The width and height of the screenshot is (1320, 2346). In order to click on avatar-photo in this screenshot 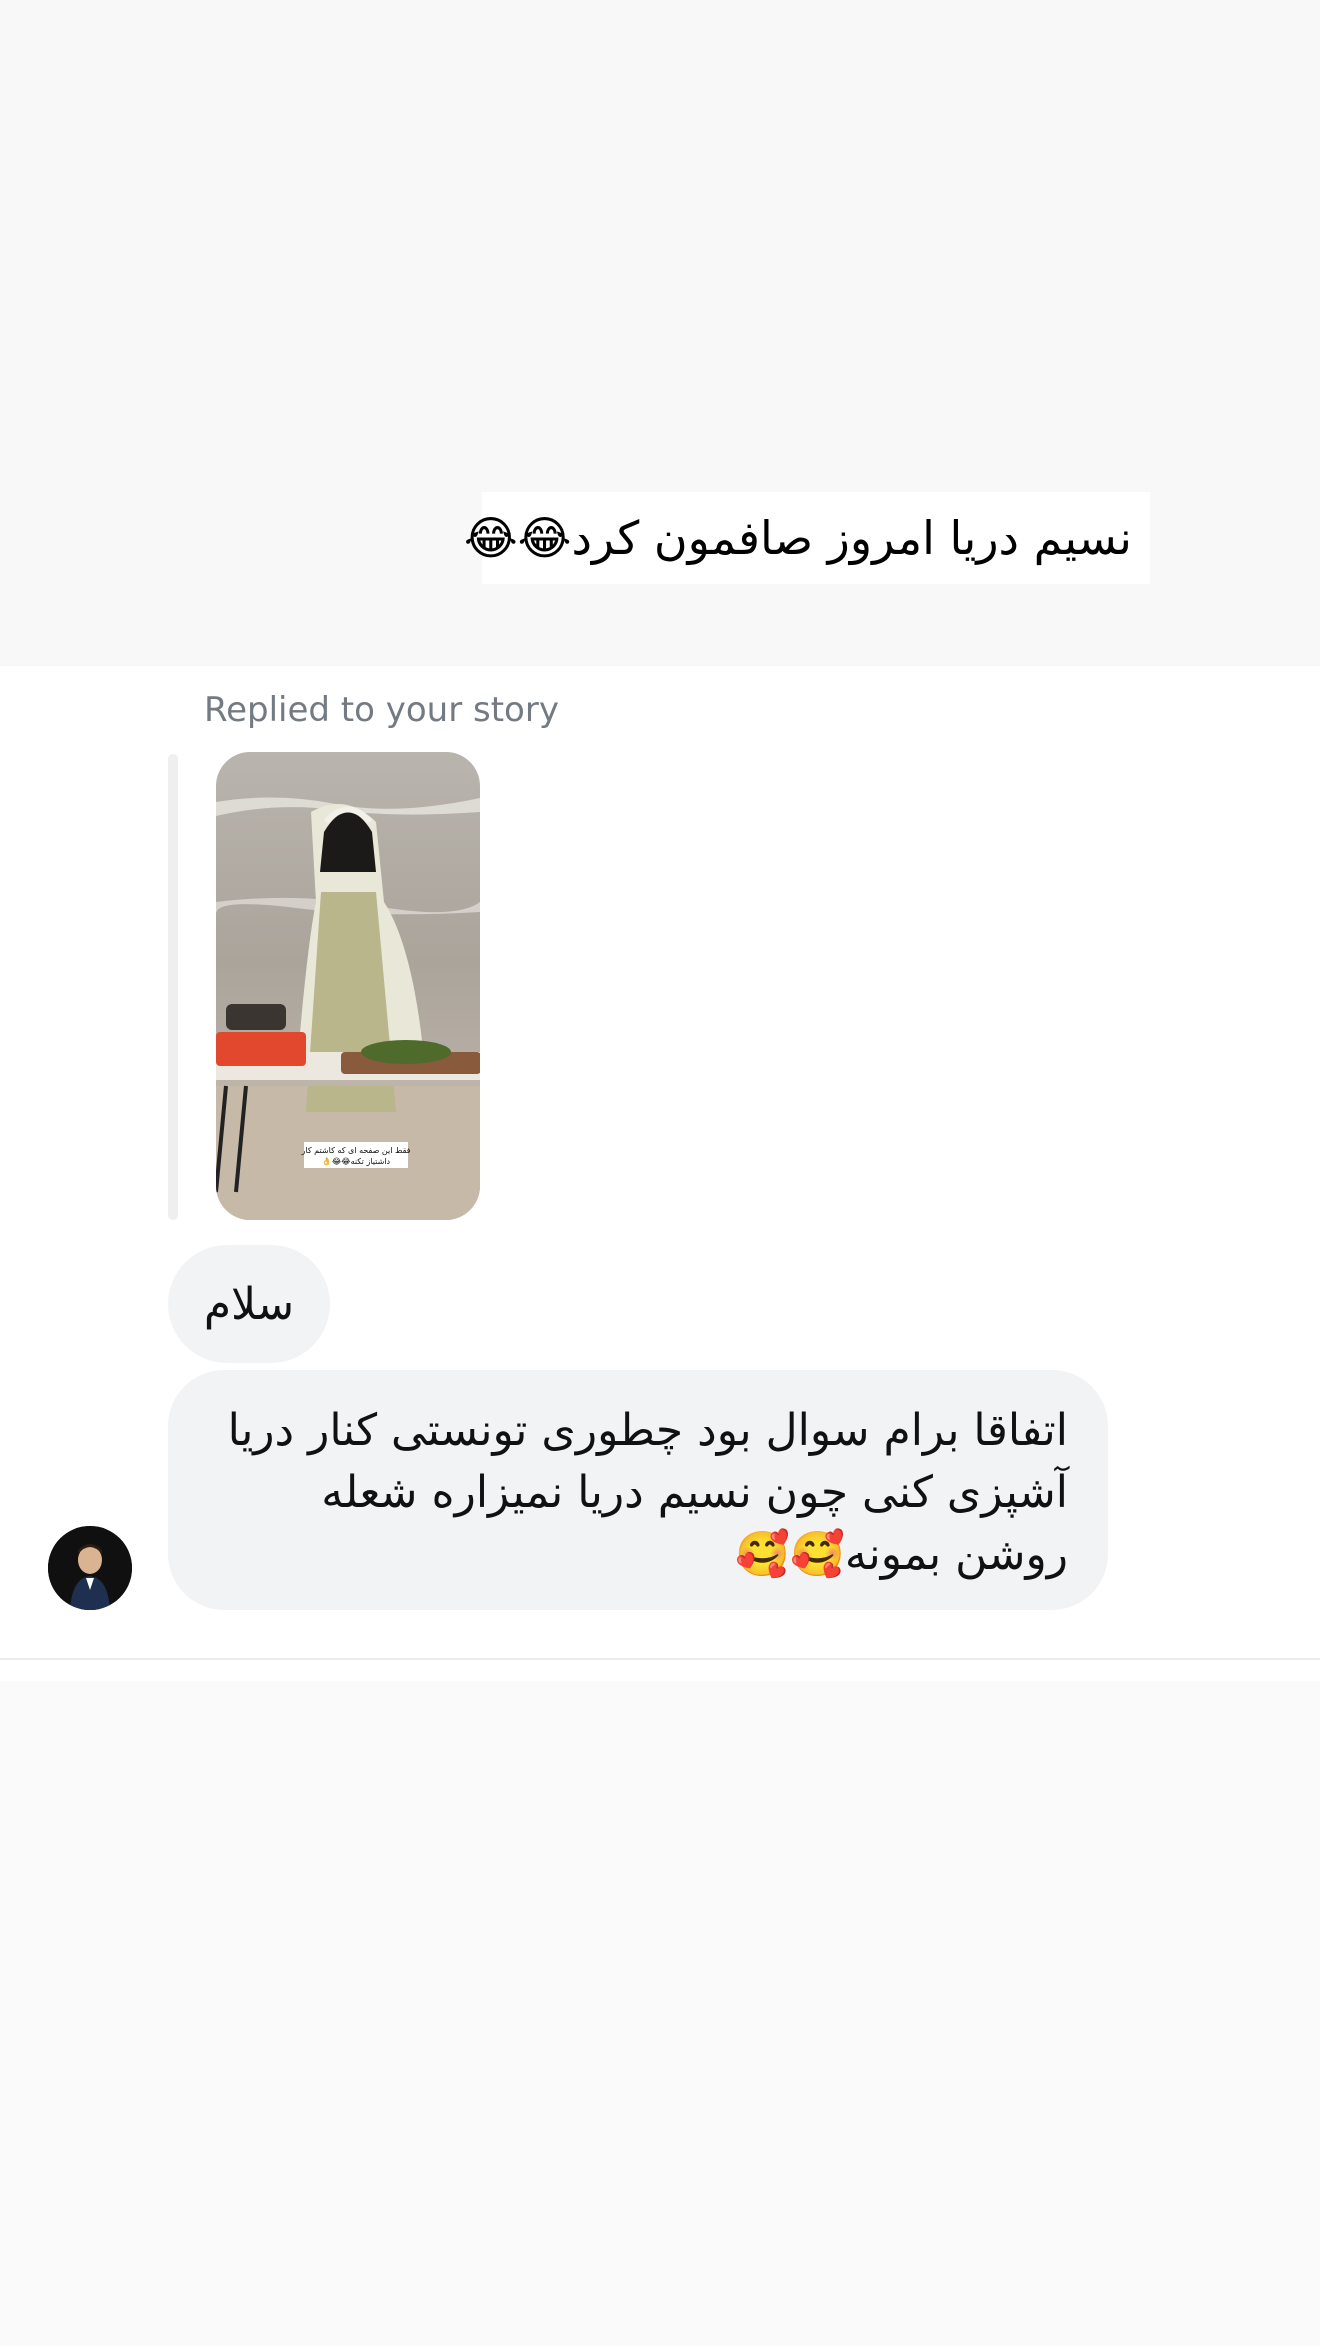, I will do `click(90, 1568)`.